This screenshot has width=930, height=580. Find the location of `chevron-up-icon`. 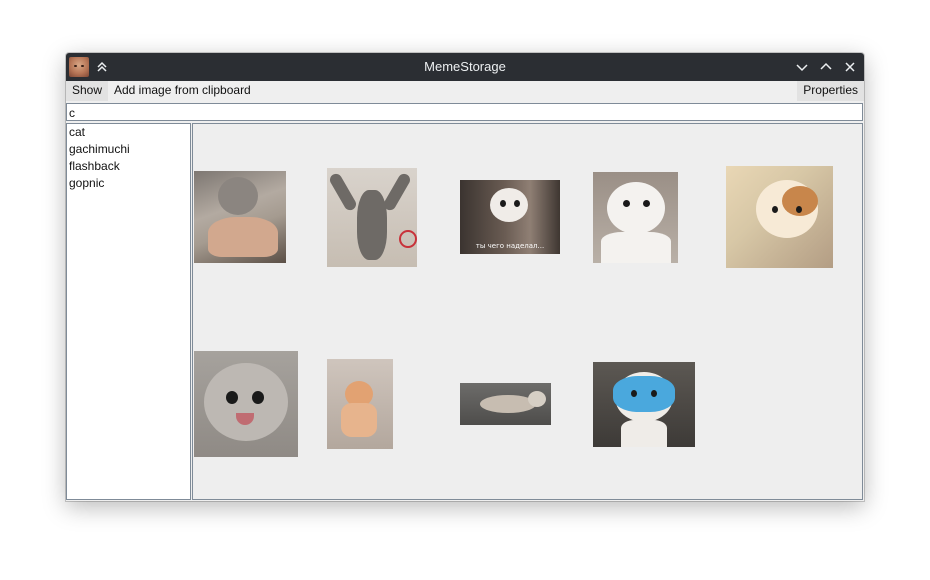

chevron-up-icon is located at coordinates (826, 66).